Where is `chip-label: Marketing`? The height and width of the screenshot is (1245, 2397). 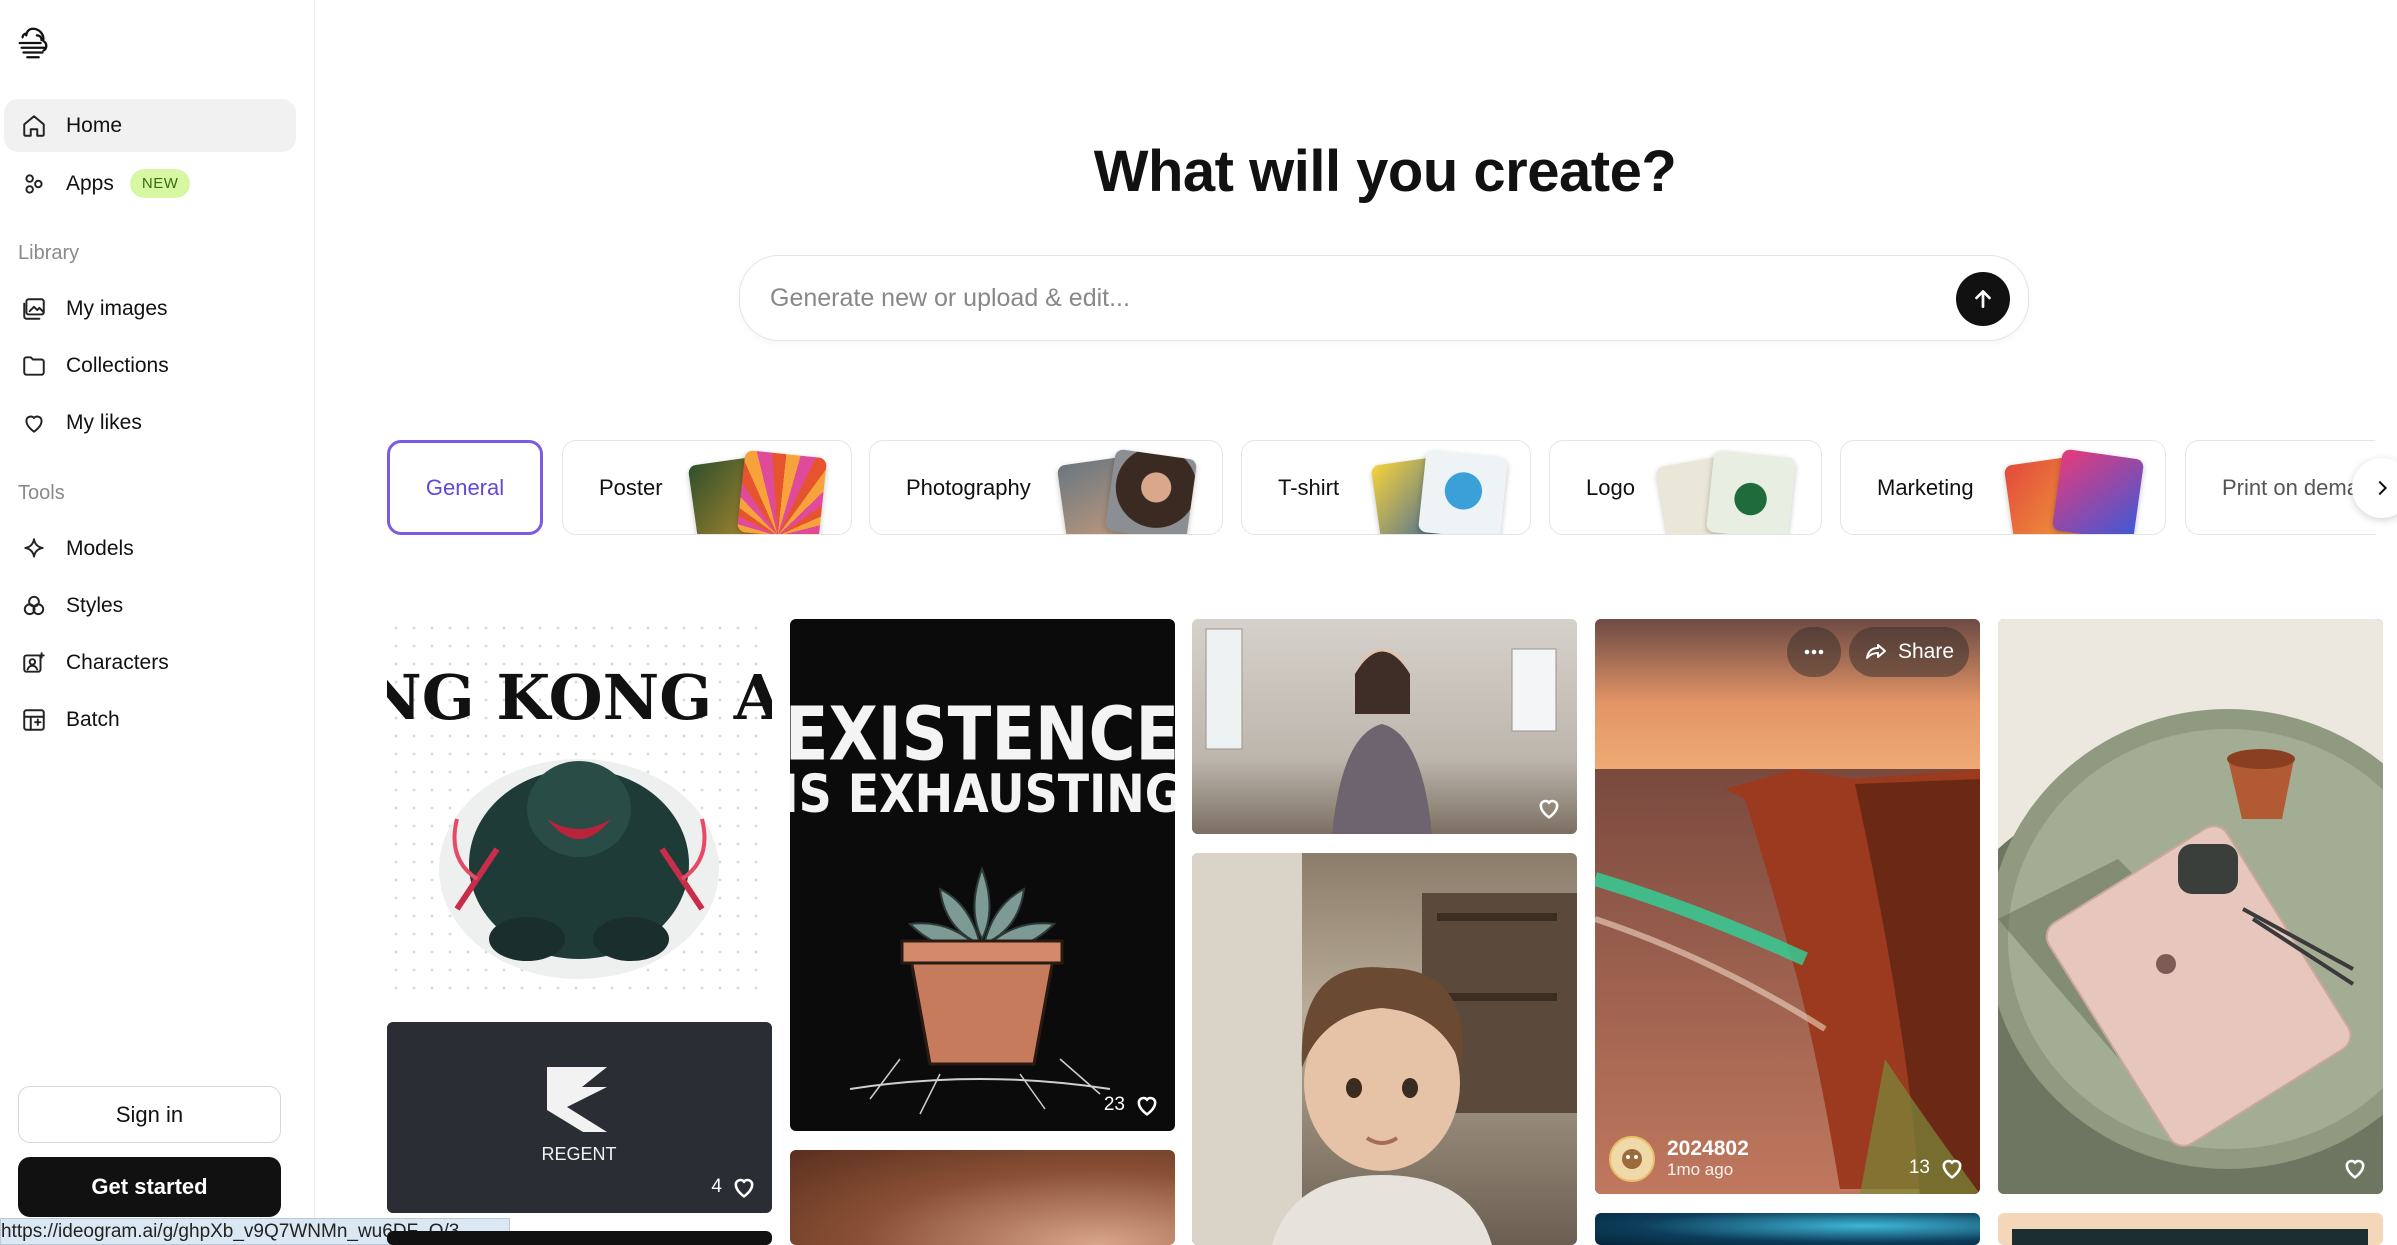
chip-label: Marketing is located at coordinates (1925, 487).